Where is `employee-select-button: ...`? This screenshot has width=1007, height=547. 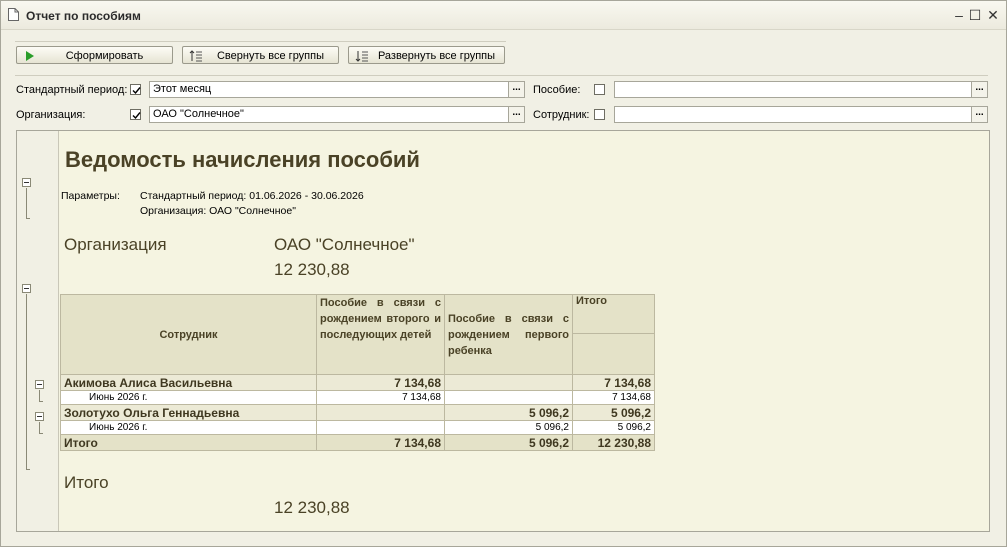 employee-select-button: ... is located at coordinates (979, 114).